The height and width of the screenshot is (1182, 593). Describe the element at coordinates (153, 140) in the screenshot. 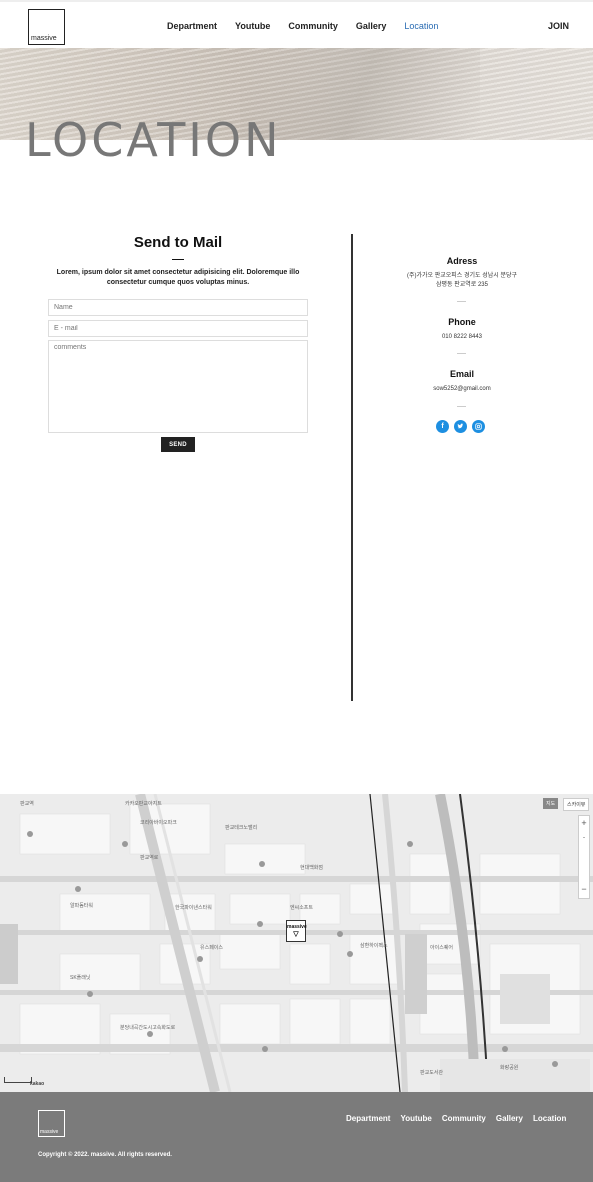

I see `page-title: LOCATION` at that location.